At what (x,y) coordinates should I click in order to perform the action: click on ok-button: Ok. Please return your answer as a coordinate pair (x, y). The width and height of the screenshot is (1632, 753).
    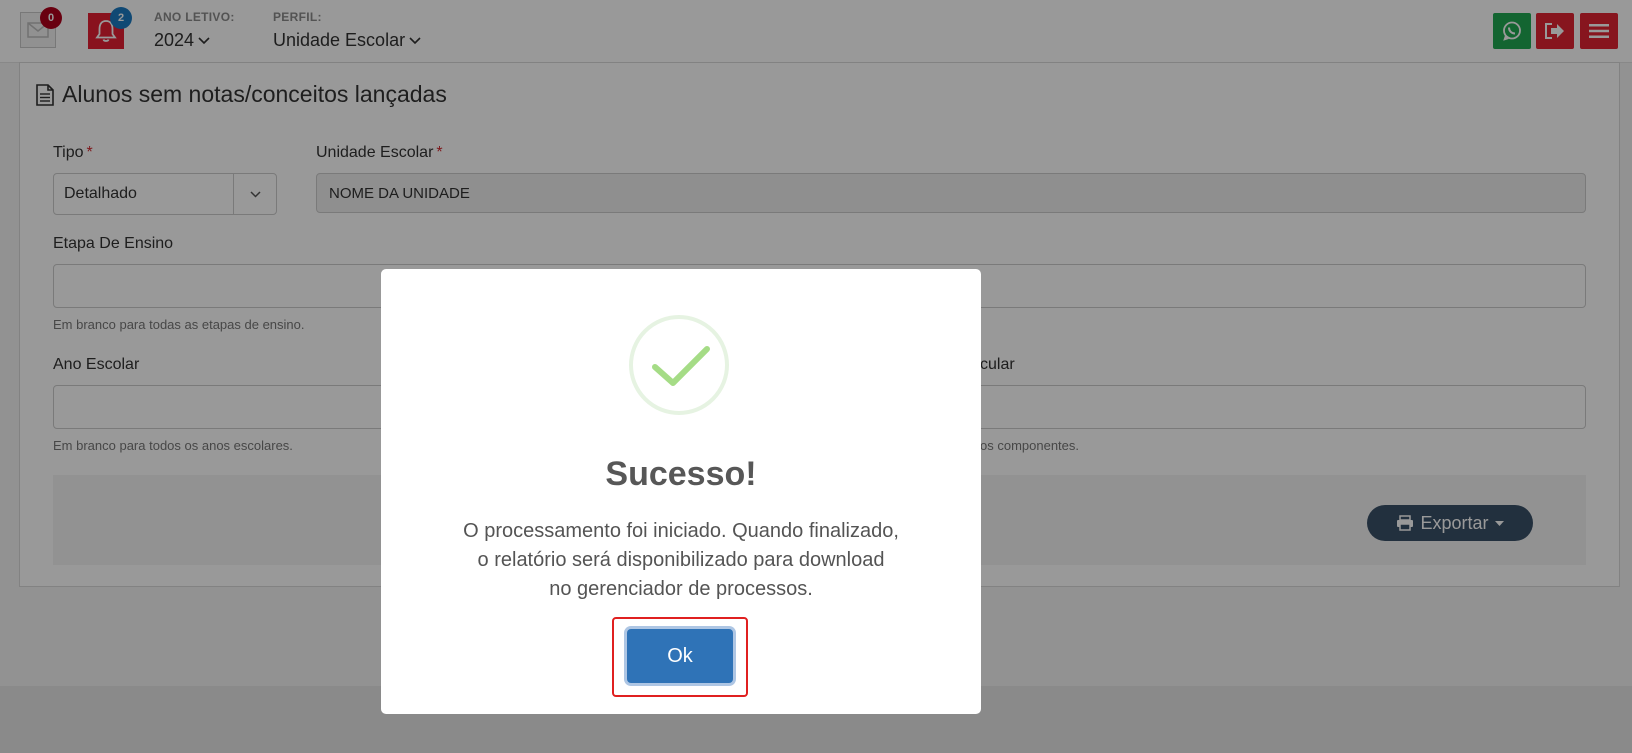
    Looking at the image, I should click on (680, 656).